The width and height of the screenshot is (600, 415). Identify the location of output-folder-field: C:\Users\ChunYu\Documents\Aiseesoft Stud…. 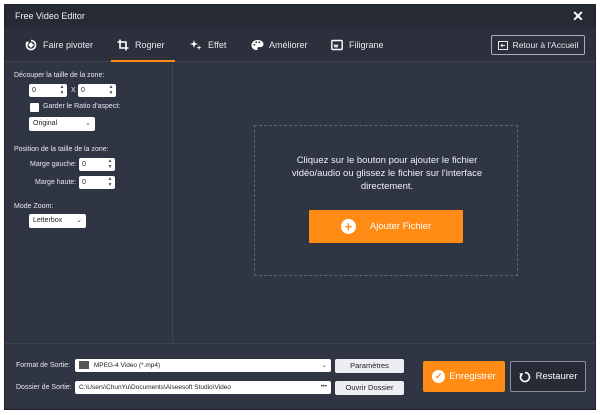
(203, 387).